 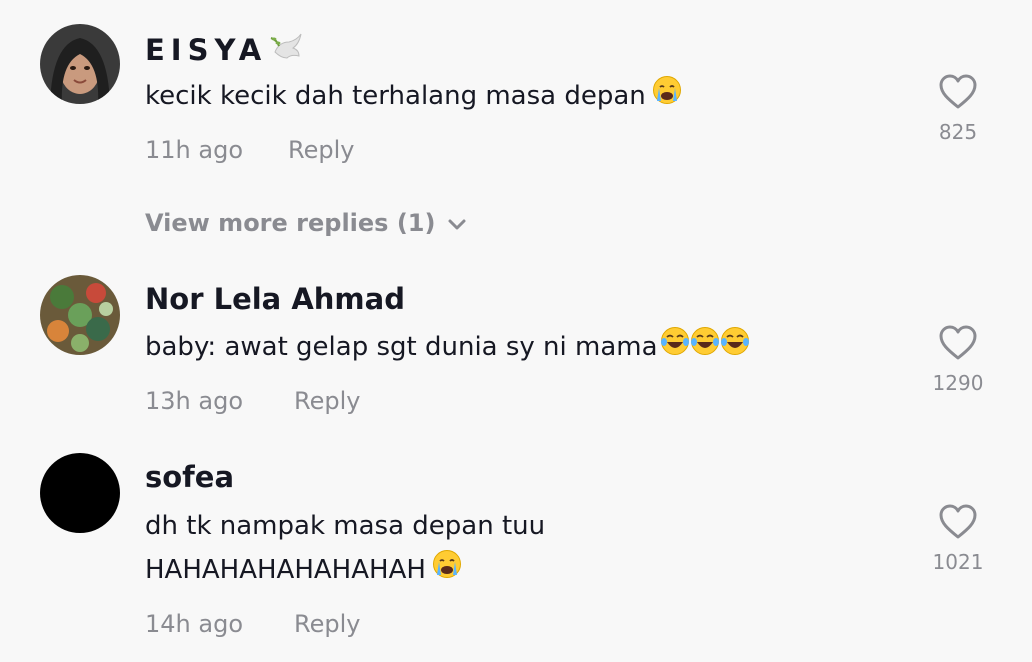 I want to click on dove-icon, so click(x=287, y=52).